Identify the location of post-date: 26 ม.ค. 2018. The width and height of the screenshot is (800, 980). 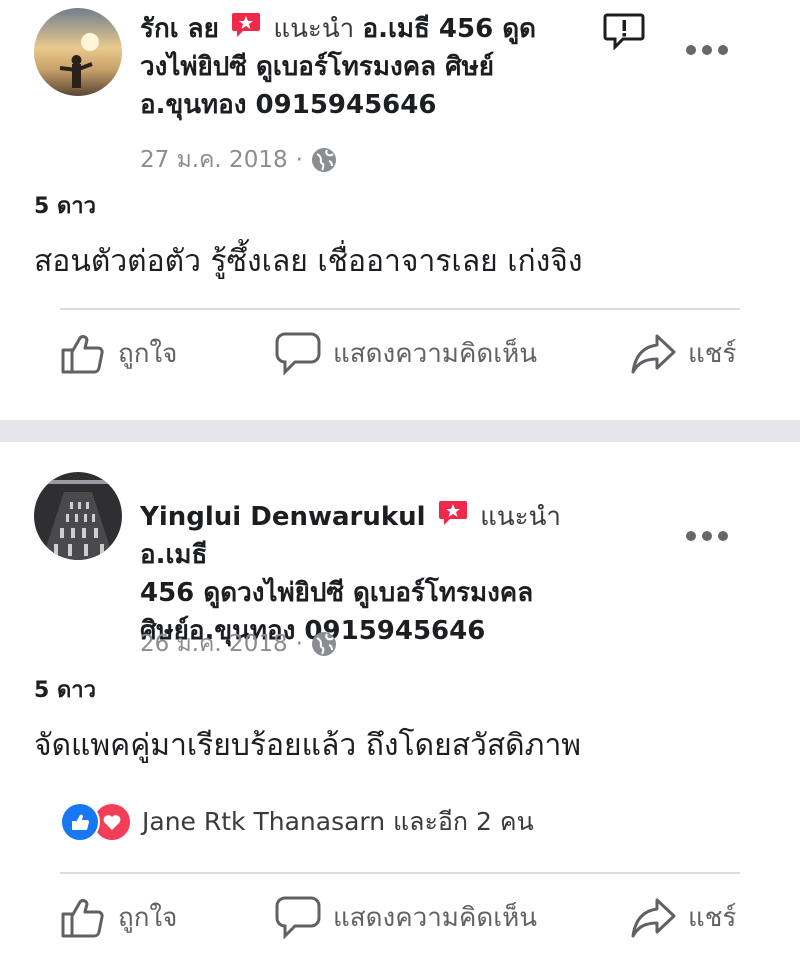
(214, 644).